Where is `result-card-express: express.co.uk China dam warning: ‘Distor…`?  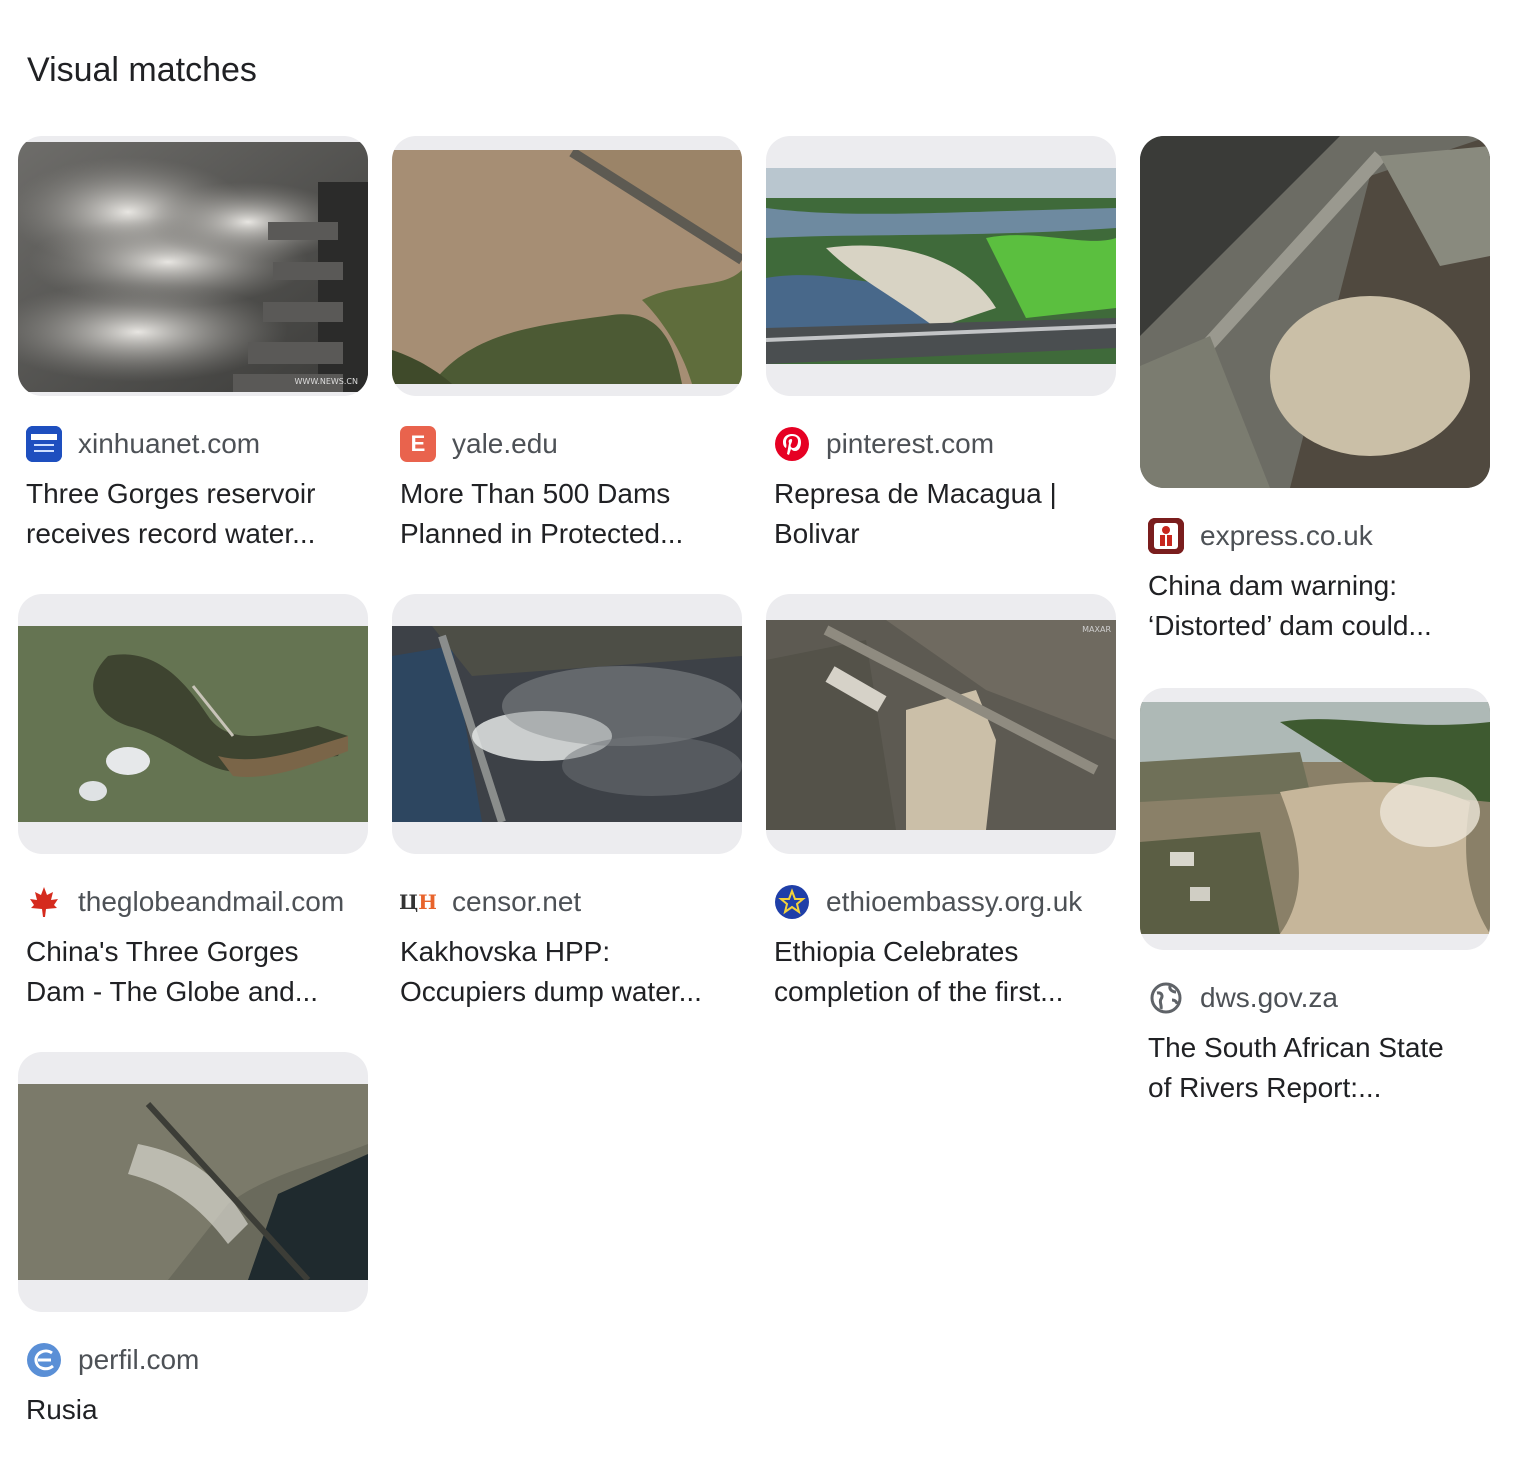
result-card-express: express.co.uk China dam warning: ‘Distor… is located at coordinates (1315, 391).